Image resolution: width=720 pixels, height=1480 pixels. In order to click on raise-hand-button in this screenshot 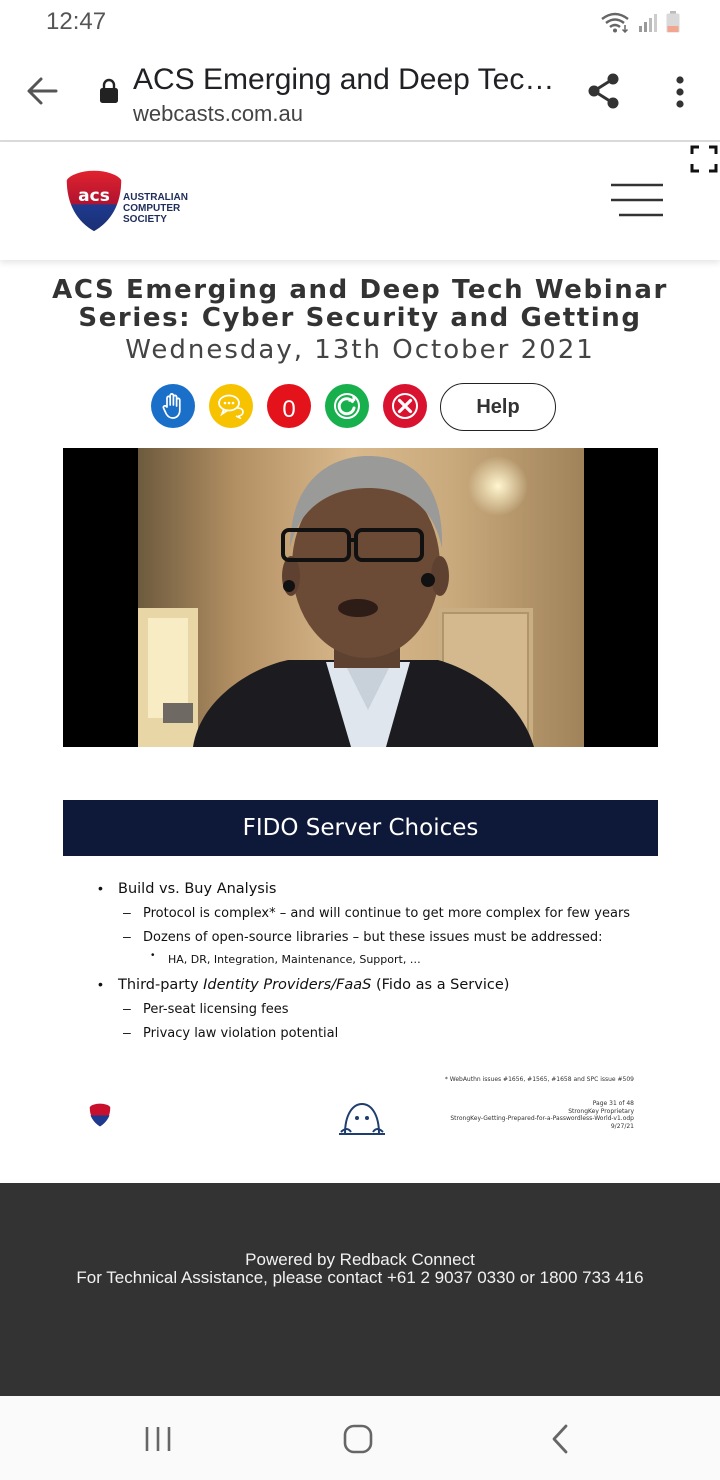, I will do `click(173, 406)`.